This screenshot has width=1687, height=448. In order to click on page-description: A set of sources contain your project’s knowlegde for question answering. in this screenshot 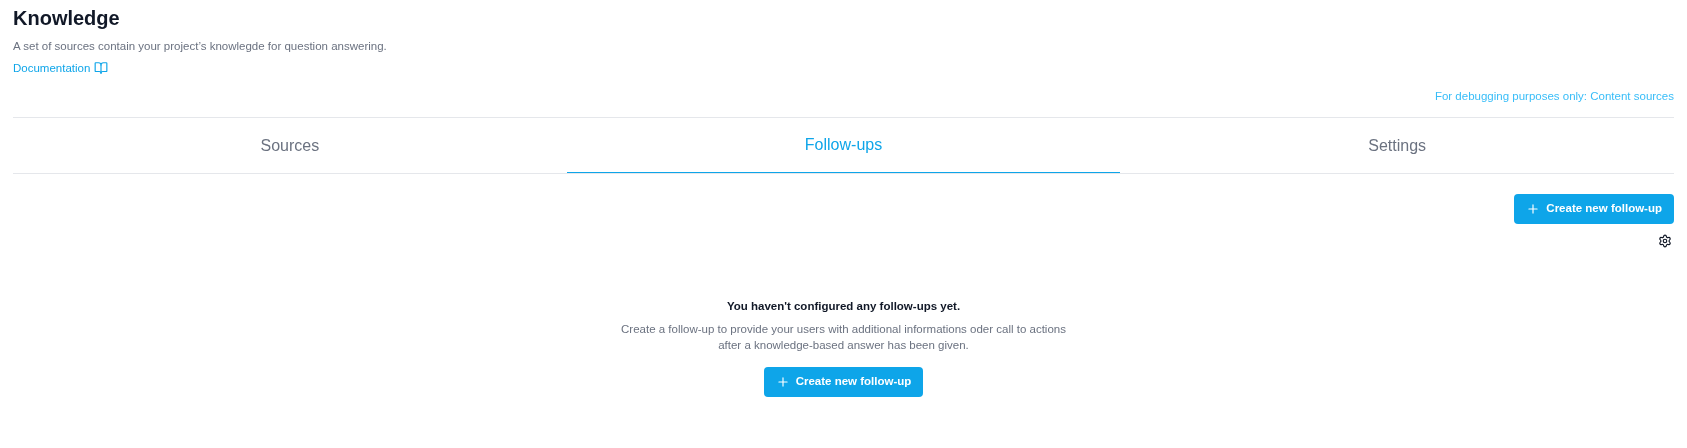, I will do `click(200, 46)`.